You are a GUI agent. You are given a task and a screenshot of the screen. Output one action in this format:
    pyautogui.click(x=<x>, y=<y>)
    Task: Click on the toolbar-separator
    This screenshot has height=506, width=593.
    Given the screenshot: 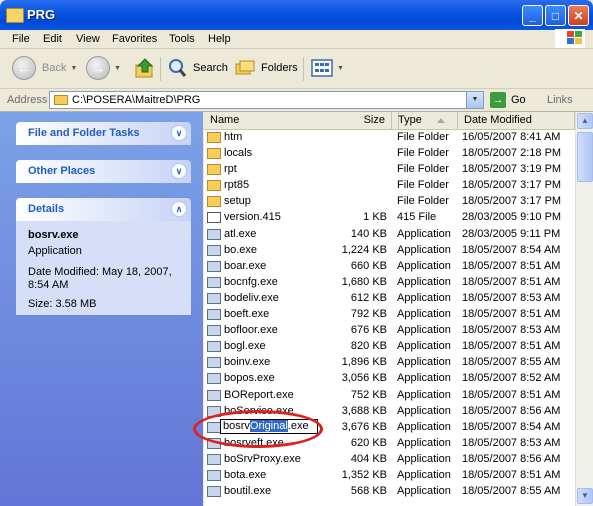 What is the action you would take?
    pyautogui.click(x=160, y=69)
    